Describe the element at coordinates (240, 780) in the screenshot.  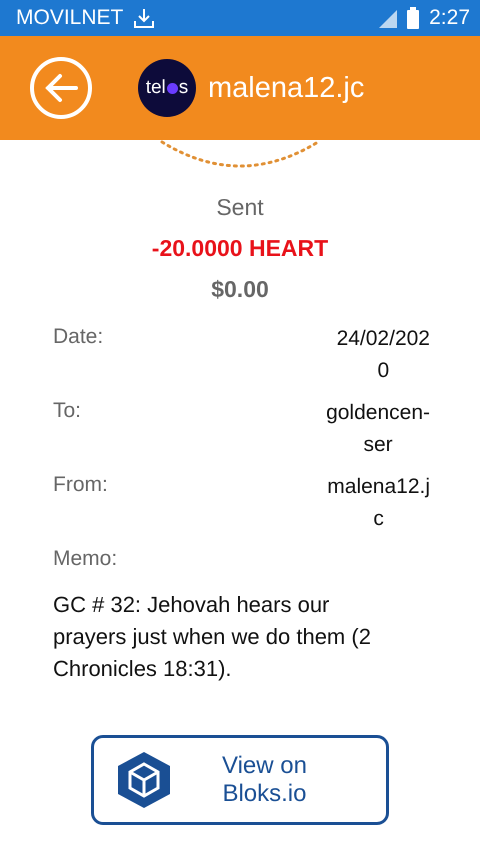
I see `view-on-bloks-button: View on Bloks.io` at that location.